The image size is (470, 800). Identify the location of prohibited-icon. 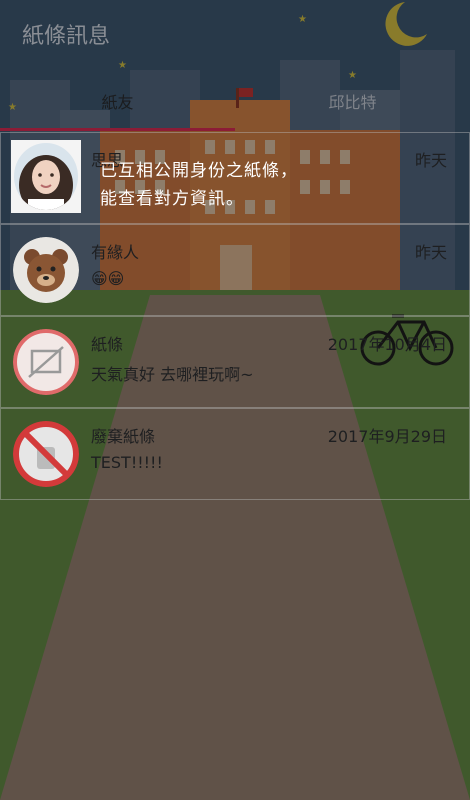
(46, 454).